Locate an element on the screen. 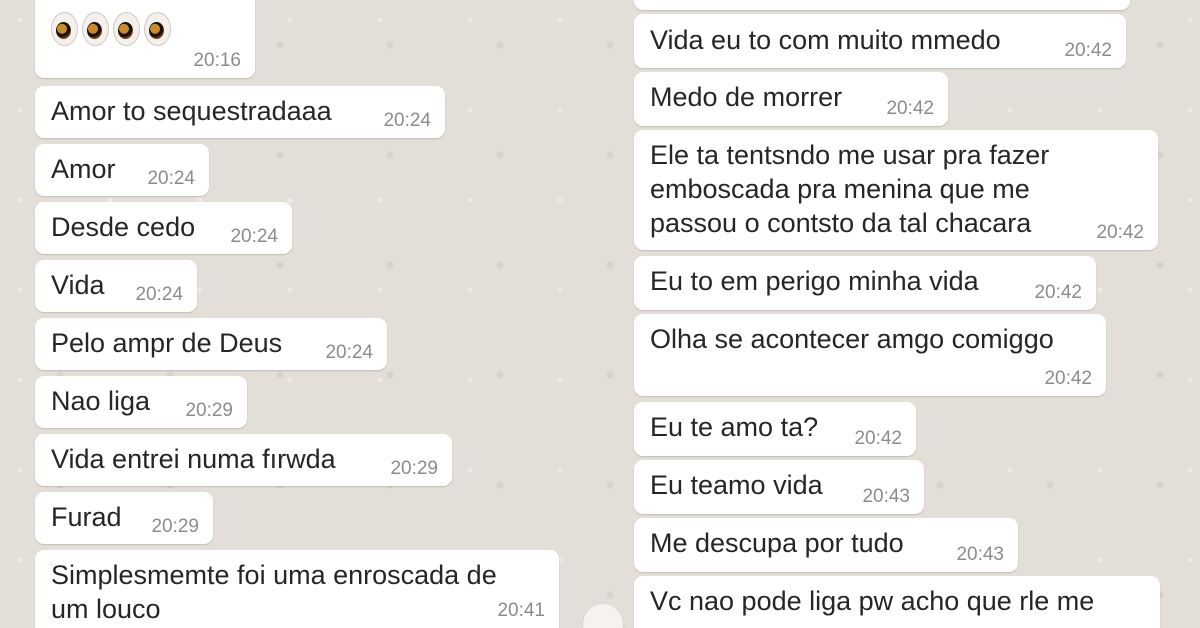  message-bubble is located at coordinates (882, 5).